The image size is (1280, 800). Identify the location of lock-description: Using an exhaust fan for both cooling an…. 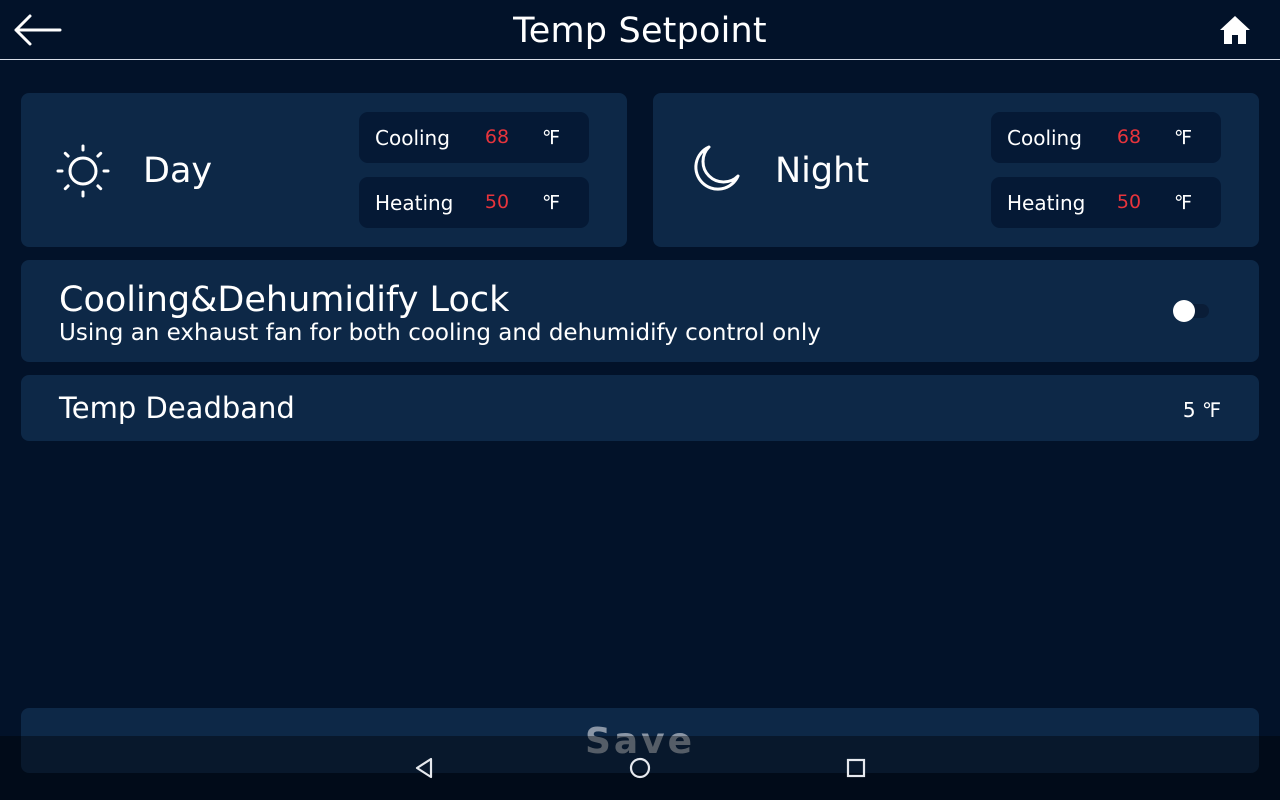
(440, 333).